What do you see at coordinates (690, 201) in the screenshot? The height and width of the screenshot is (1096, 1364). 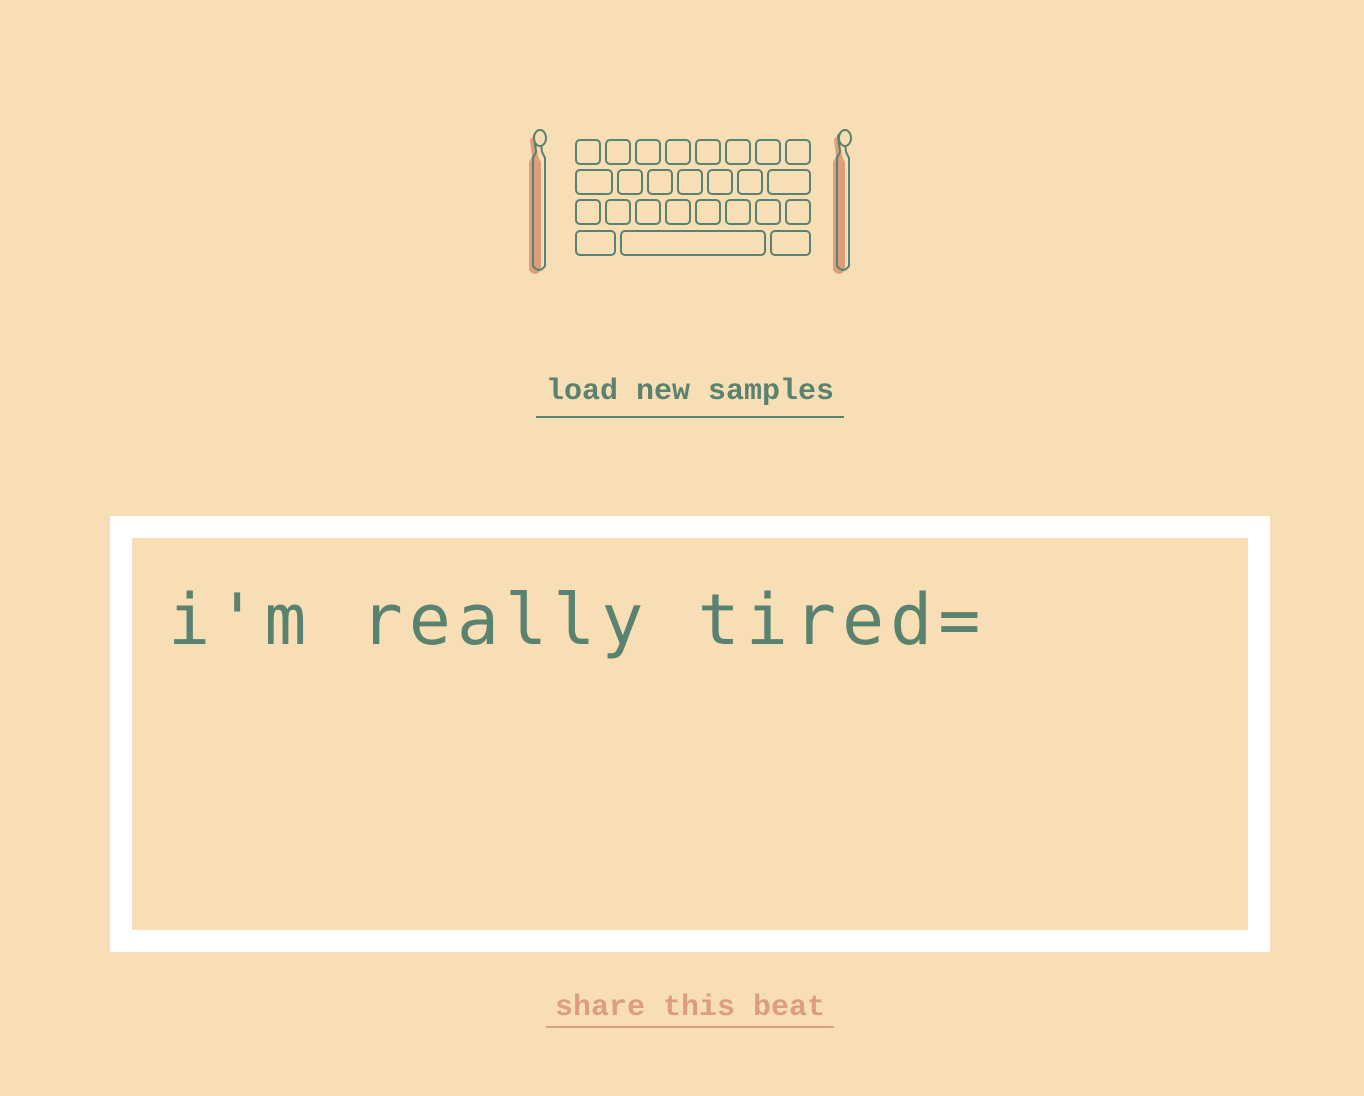 I see `keyboard-drumsticks-icon` at bounding box center [690, 201].